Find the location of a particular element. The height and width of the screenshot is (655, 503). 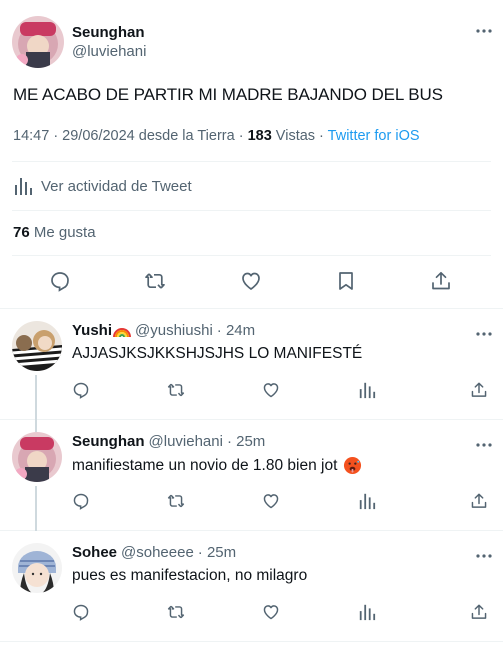

reply-header: Yushi @yushiushi · 24m is located at coordinates (163, 330).